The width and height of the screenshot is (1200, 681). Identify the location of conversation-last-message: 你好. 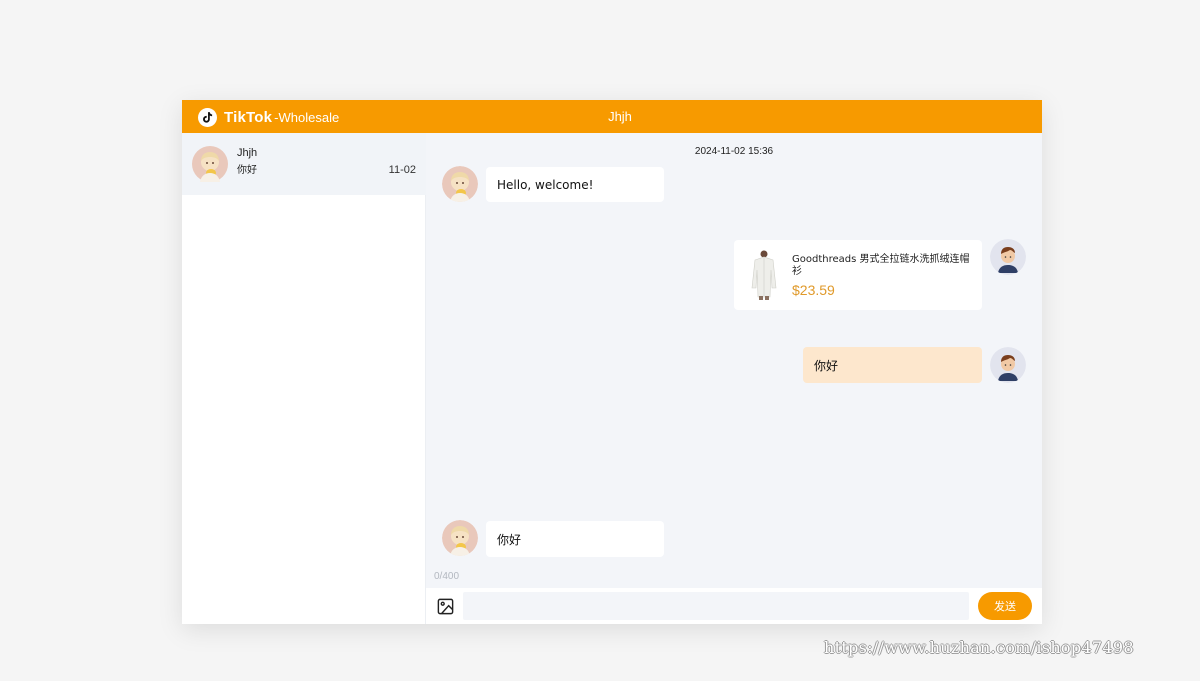
(247, 170).